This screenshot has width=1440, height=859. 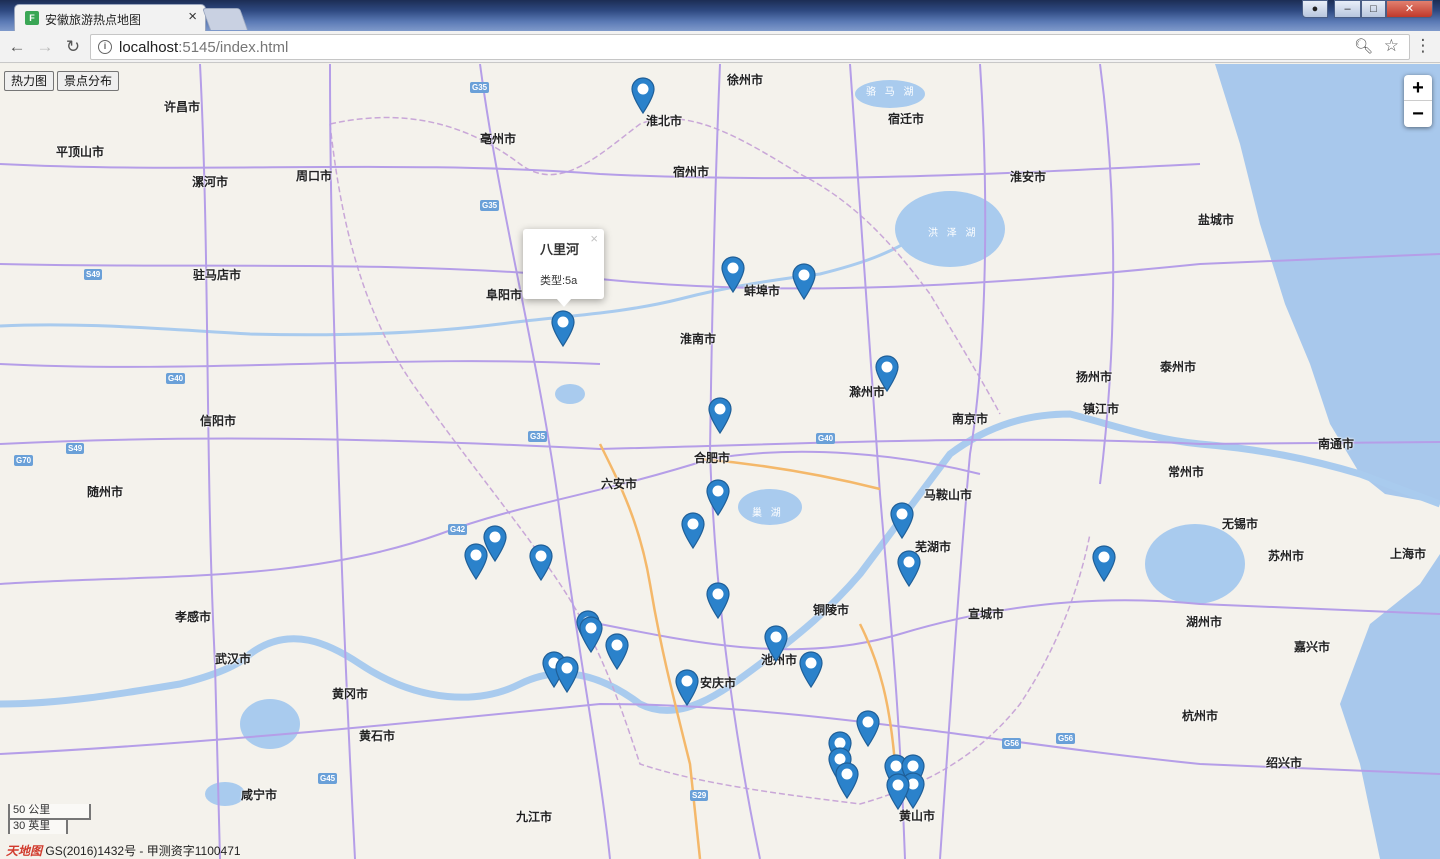 What do you see at coordinates (24, 851) in the screenshot?
I see `tianditu-logo: 天地图` at bounding box center [24, 851].